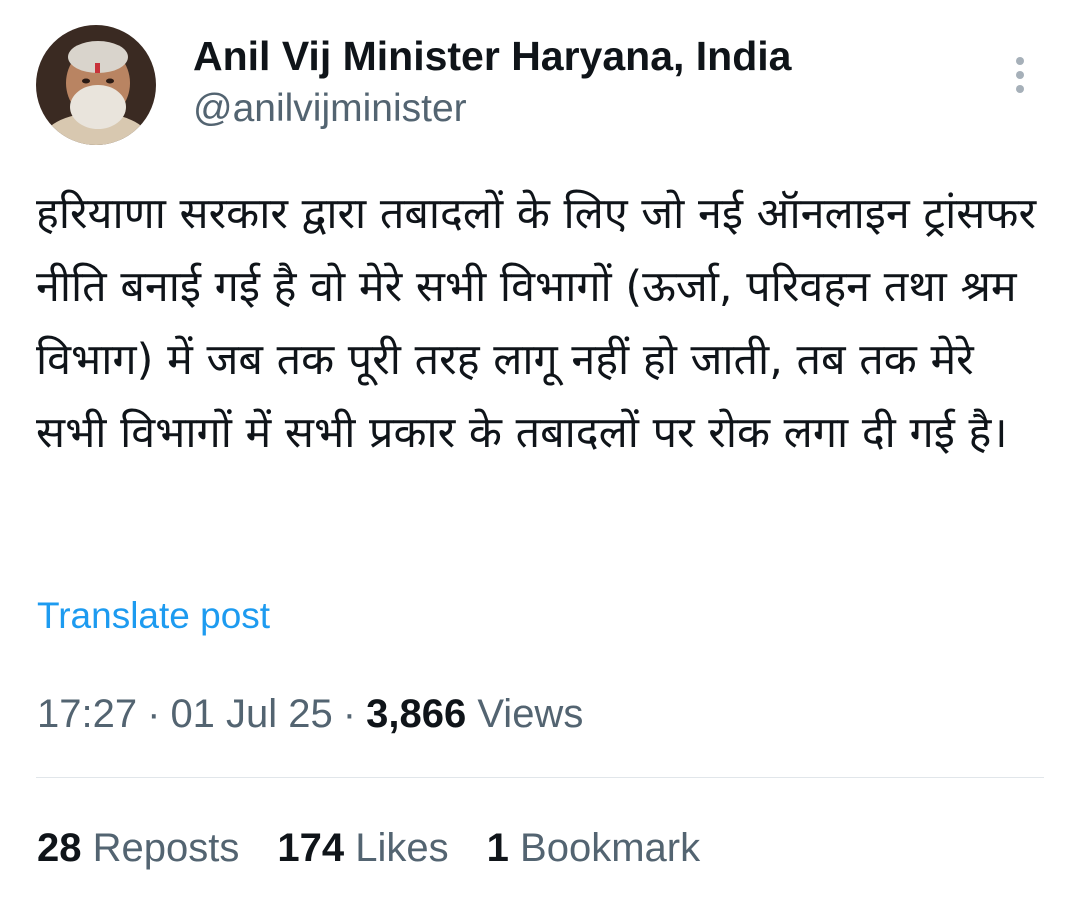  What do you see at coordinates (402, 848) in the screenshot?
I see `likes-label: Likes` at bounding box center [402, 848].